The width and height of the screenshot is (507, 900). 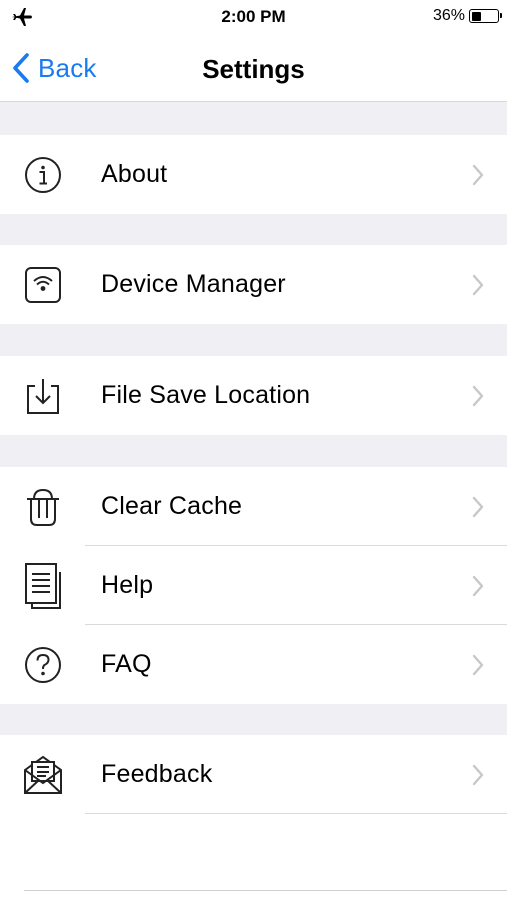 I want to click on settings-row-label: Help, so click(x=127, y=585).